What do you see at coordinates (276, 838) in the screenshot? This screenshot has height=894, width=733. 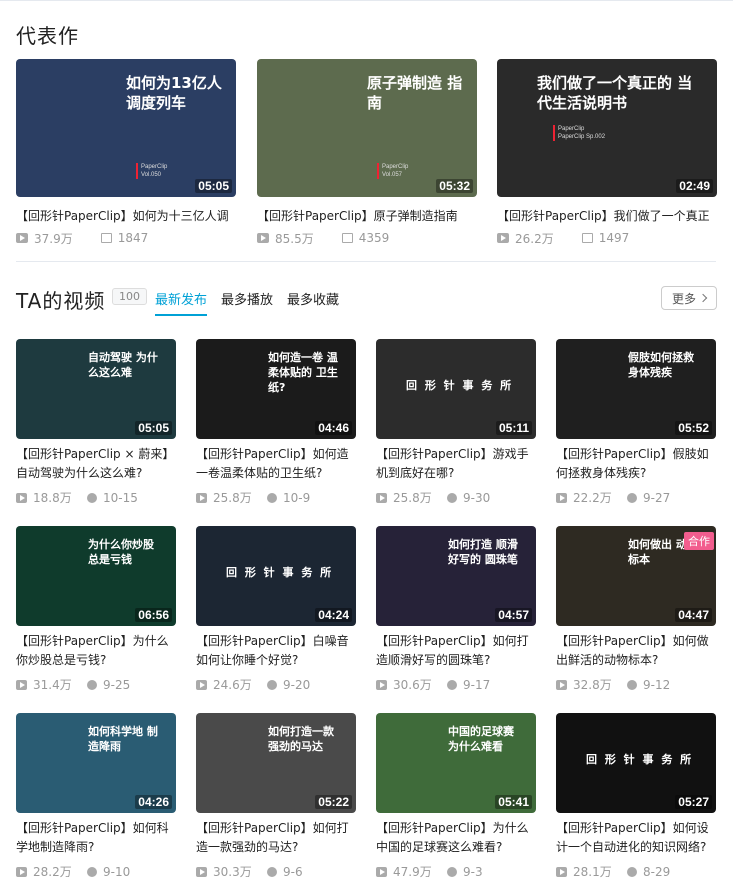 I see `video-title: 【回形针PaperClip】如何打造一款强劲的马达?` at bounding box center [276, 838].